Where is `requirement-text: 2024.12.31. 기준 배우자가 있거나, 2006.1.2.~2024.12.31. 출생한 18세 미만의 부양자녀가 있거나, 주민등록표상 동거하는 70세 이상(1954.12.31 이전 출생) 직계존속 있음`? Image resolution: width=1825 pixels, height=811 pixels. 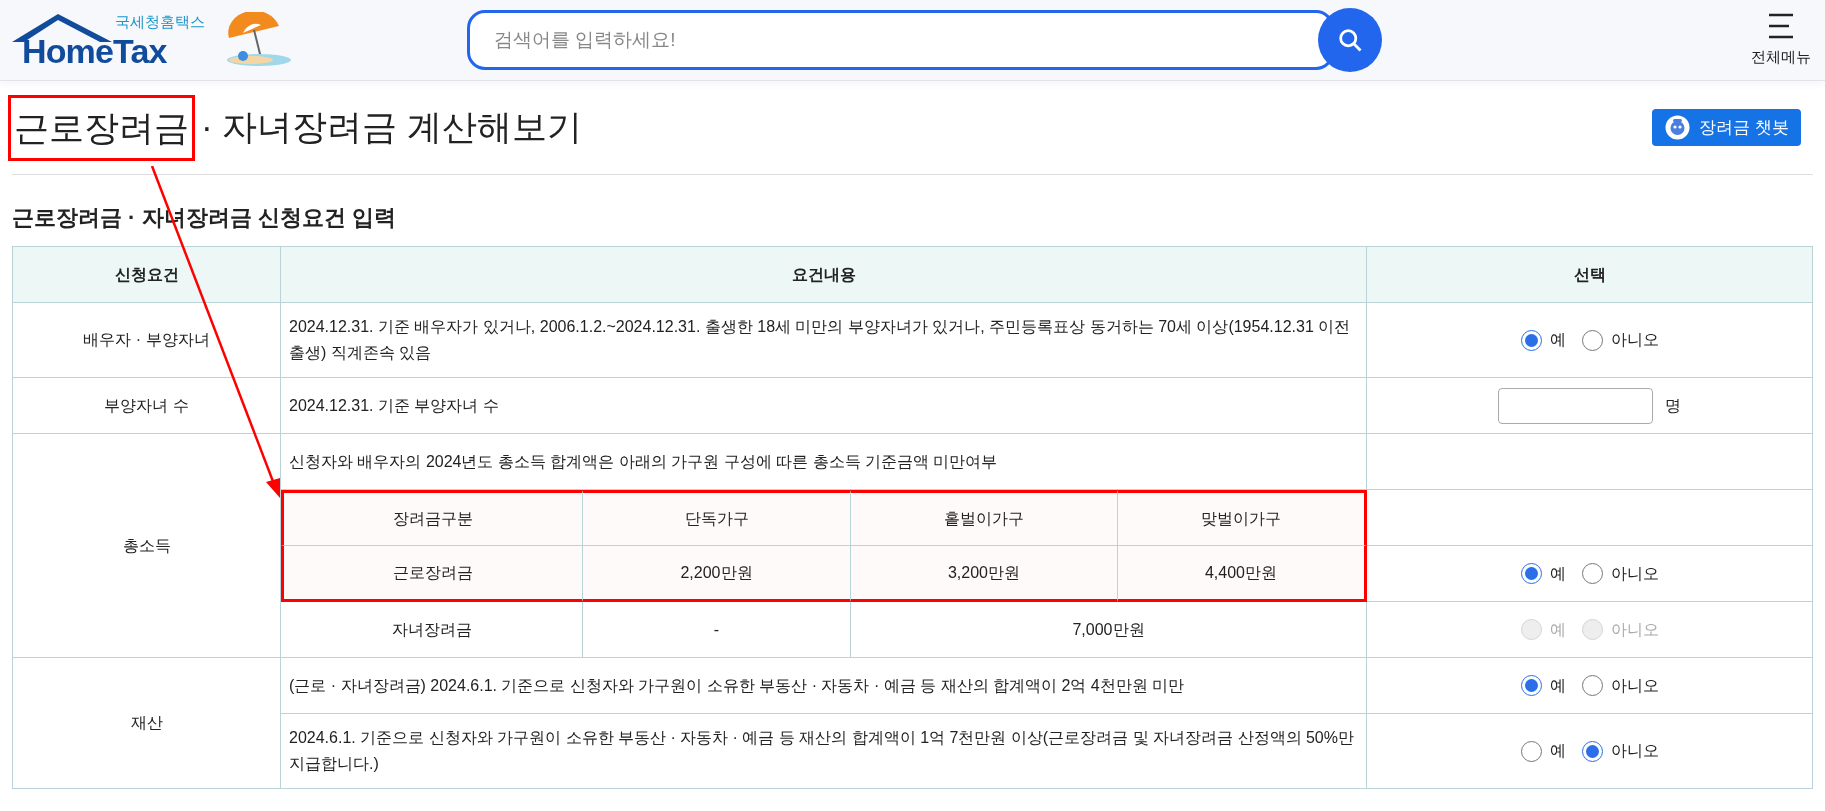 requirement-text: 2024.12.31. 기준 배우자가 있거나, 2006.1.2.~2024.12.31. 출생한 18세 미만의 부양자녀가 있거나, 주민등록표상 동거하는 70세 이상(1954.12.31 이전 출생) 직계존속 있음 is located at coordinates (820, 339).